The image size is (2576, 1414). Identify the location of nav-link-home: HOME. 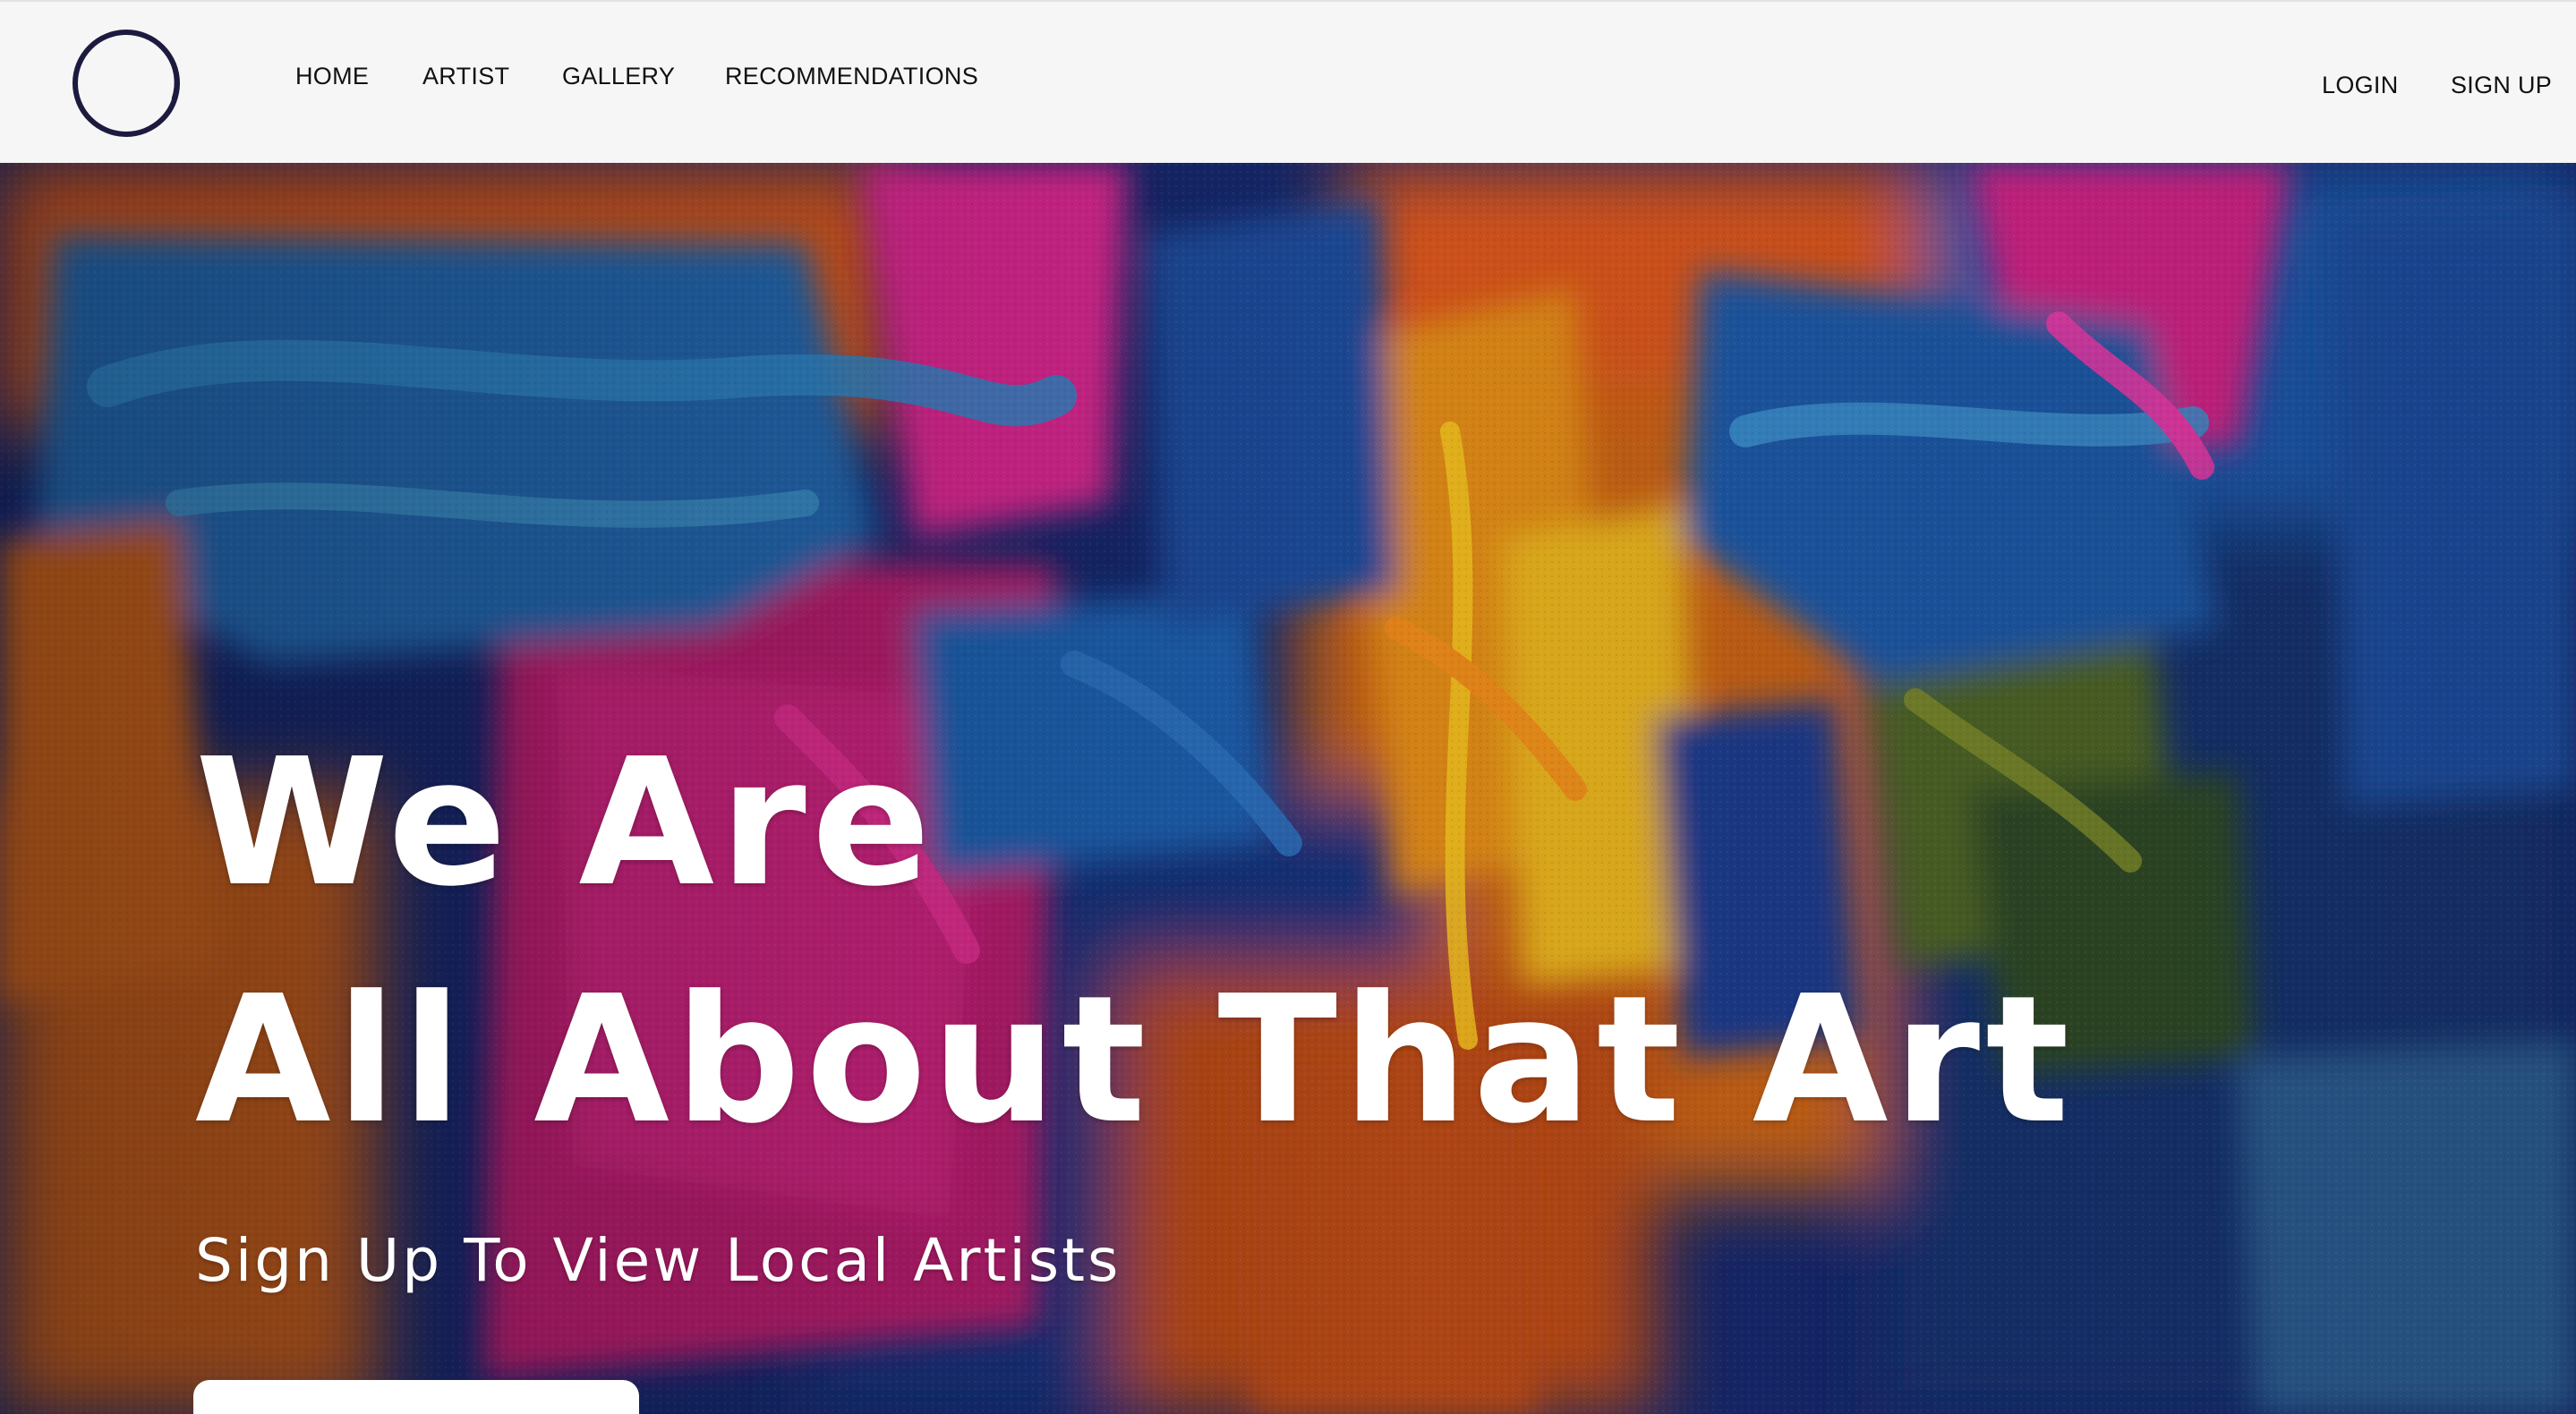
(332, 76).